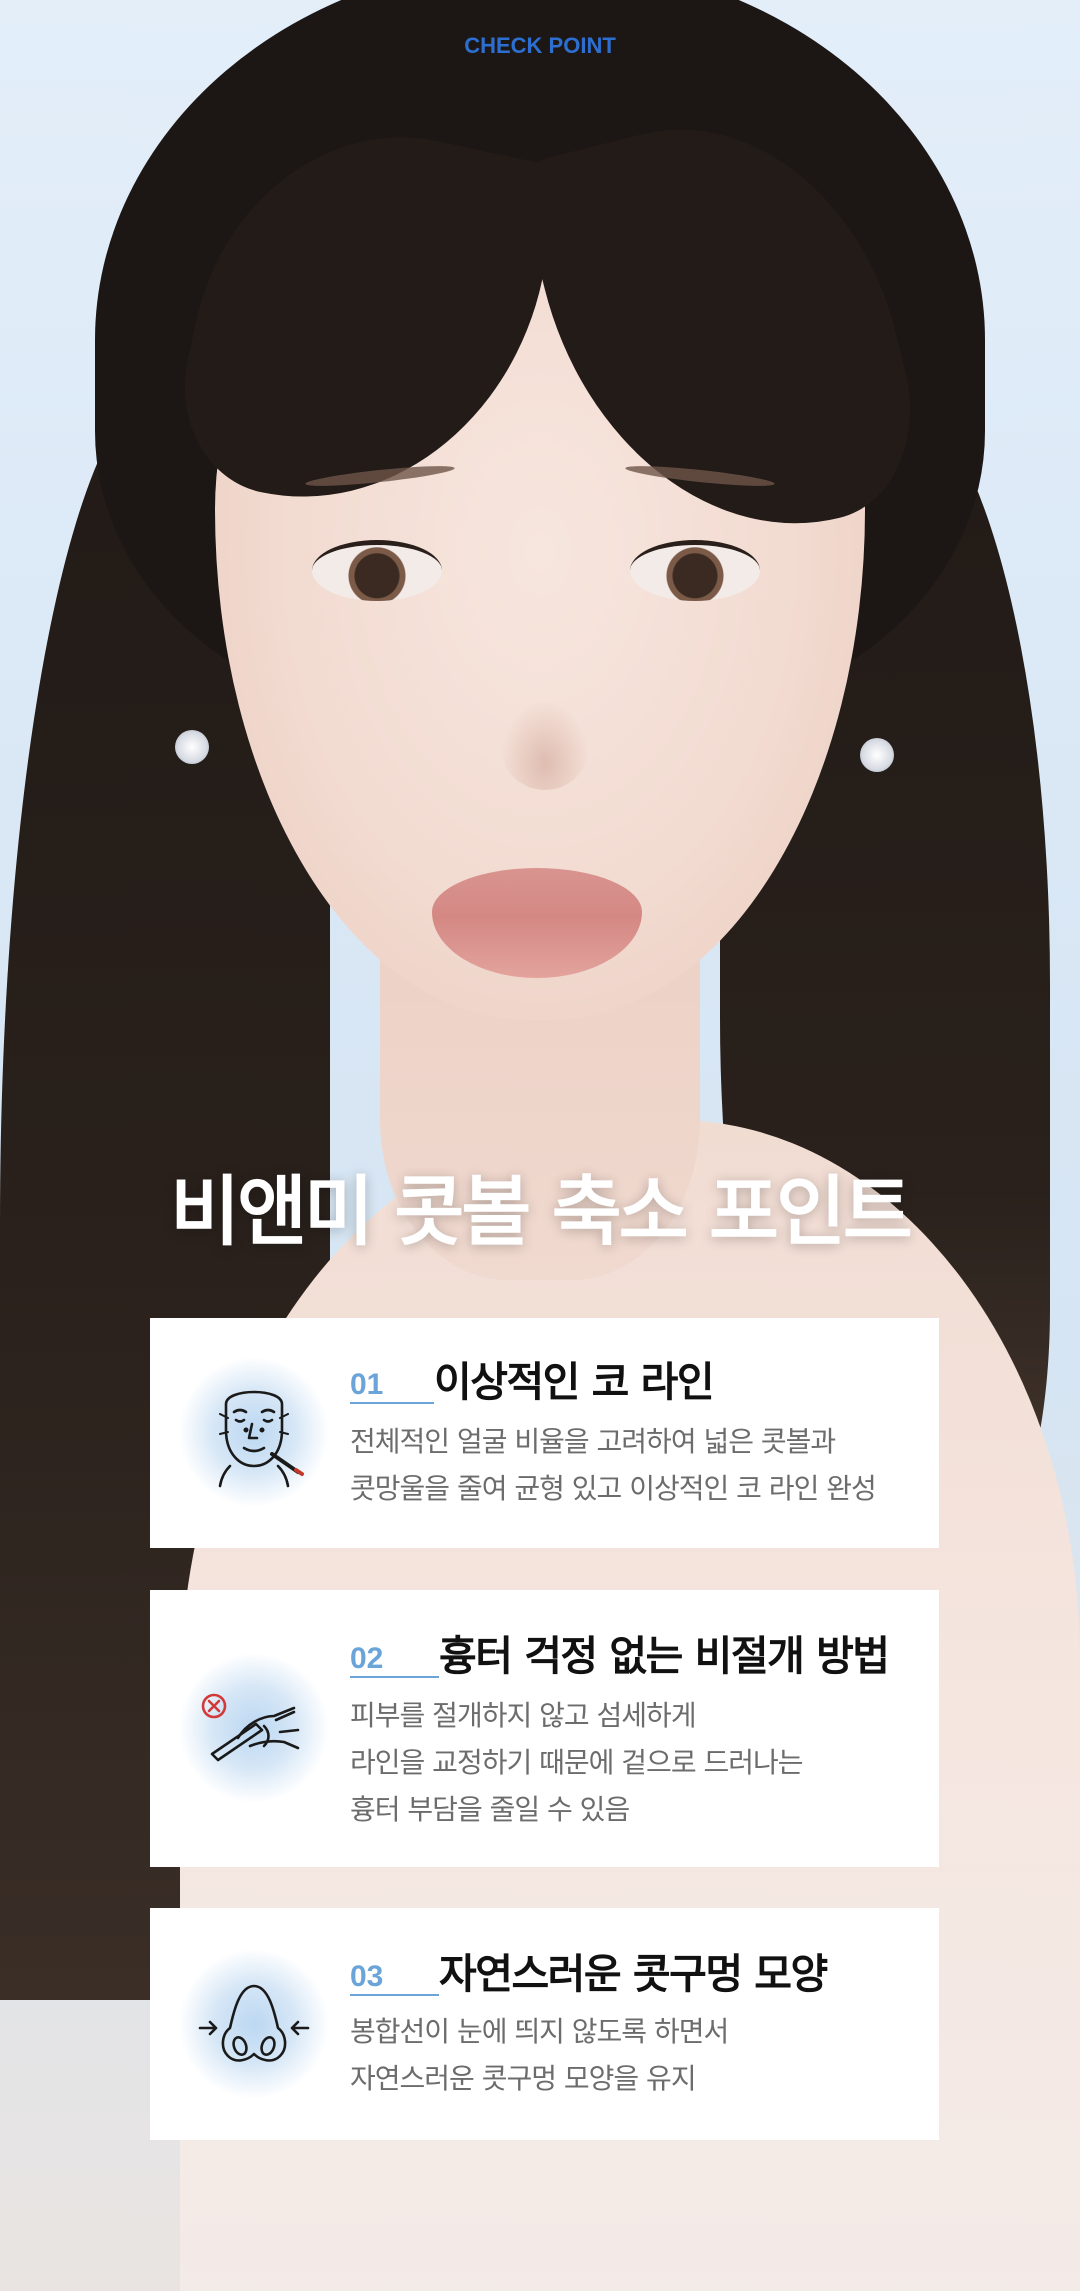 This screenshot has width=1080, height=2291. What do you see at coordinates (490, 1809) in the screenshot?
I see `description-line: 흉터 부담을 줄일 수 있음` at bounding box center [490, 1809].